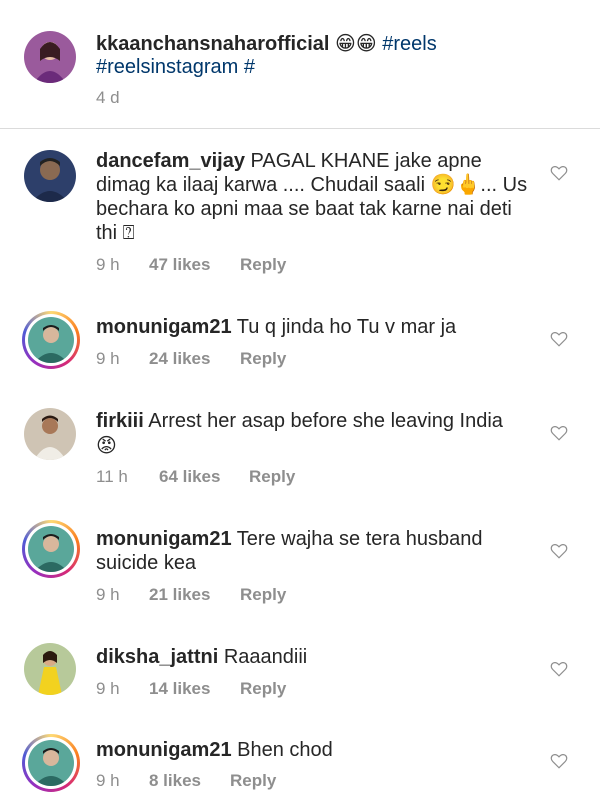 The height and width of the screenshot is (800, 600). Describe the element at coordinates (409, 44) in the screenshot. I see `caption-hashtag-reels: #reels` at that location.